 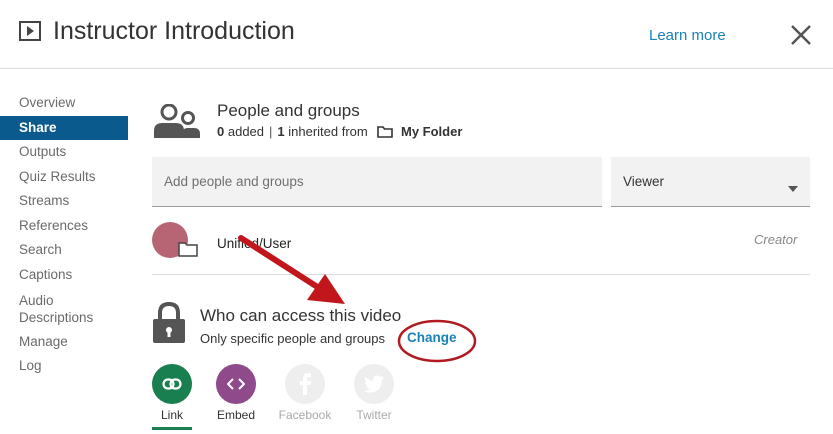 What do you see at coordinates (644, 181) in the screenshot?
I see `role-select-value: Viewer` at bounding box center [644, 181].